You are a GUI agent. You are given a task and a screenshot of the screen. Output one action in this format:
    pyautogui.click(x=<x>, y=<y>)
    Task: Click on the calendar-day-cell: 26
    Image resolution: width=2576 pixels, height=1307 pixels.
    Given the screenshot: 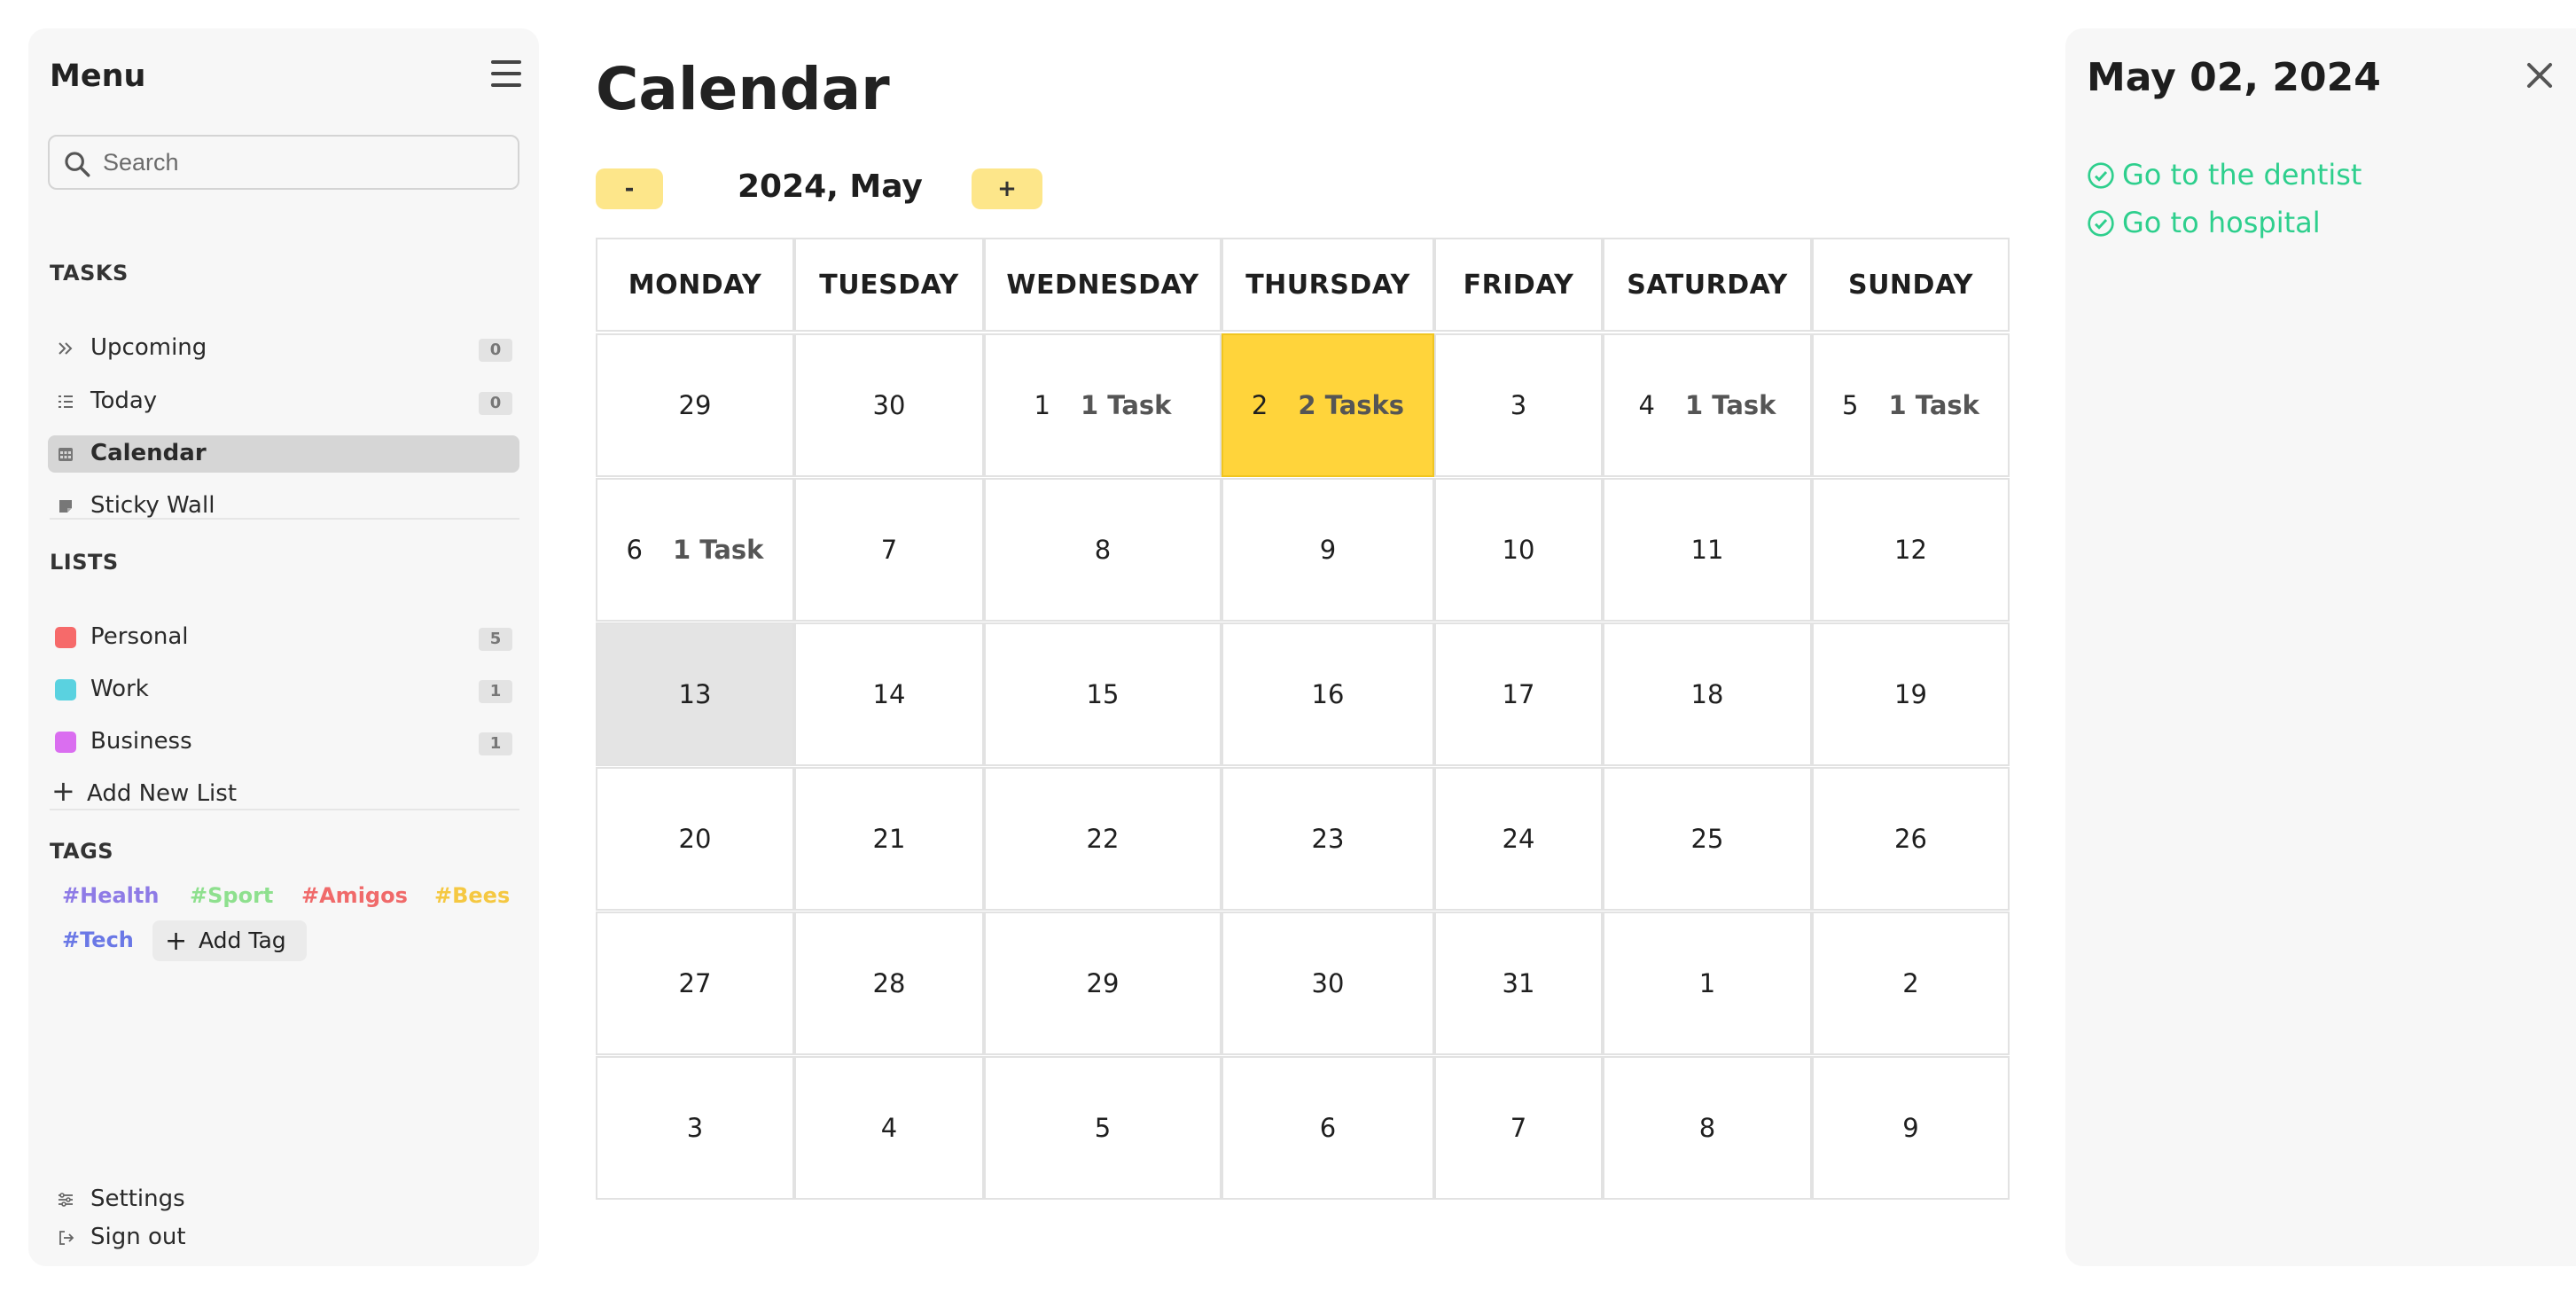 What is the action you would take?
    pyautogui.click(x=1911, y=839)
    